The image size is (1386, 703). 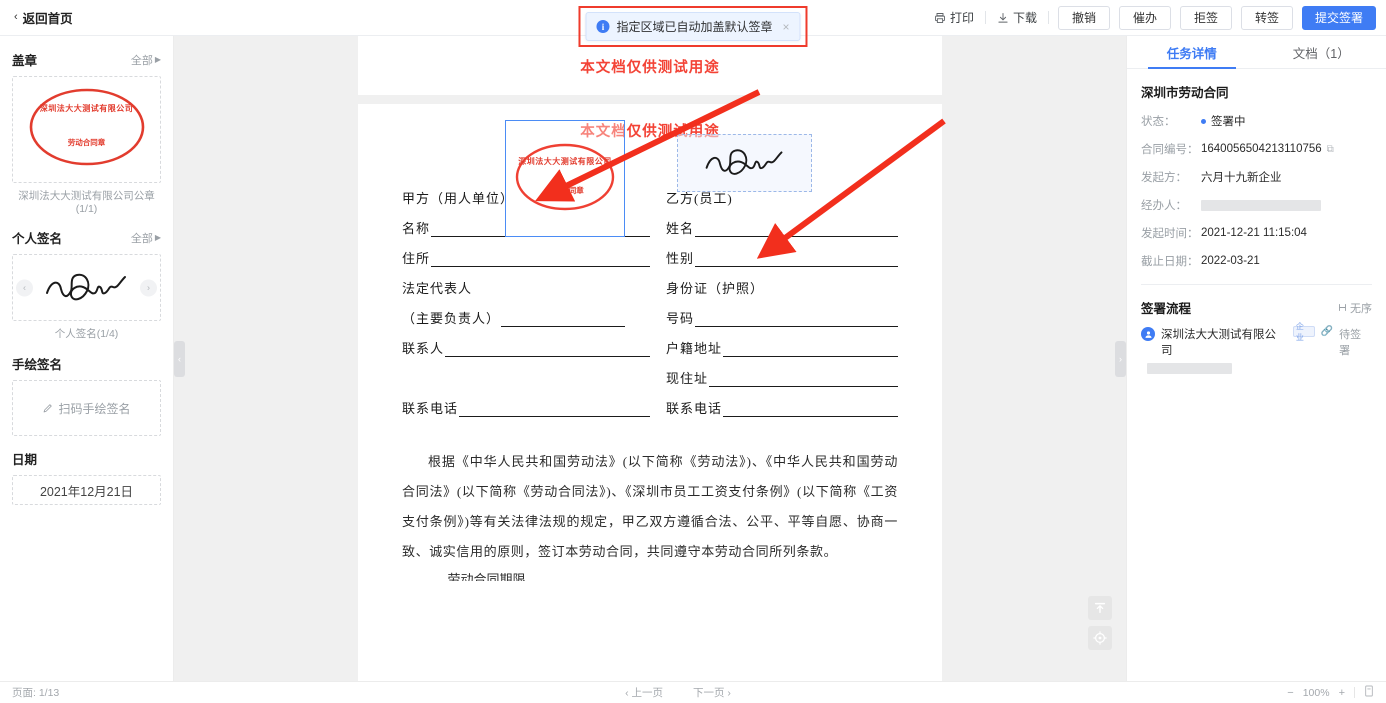 I want to click on stamp-section-title: 盖章, so click(x=25, y=61).